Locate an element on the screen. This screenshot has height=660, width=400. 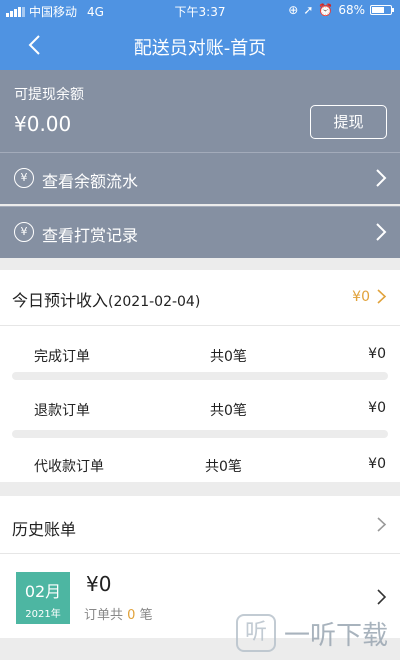
status-right: ⊕ ➚ ⏰ 68% is located at coordinates (341, 10).